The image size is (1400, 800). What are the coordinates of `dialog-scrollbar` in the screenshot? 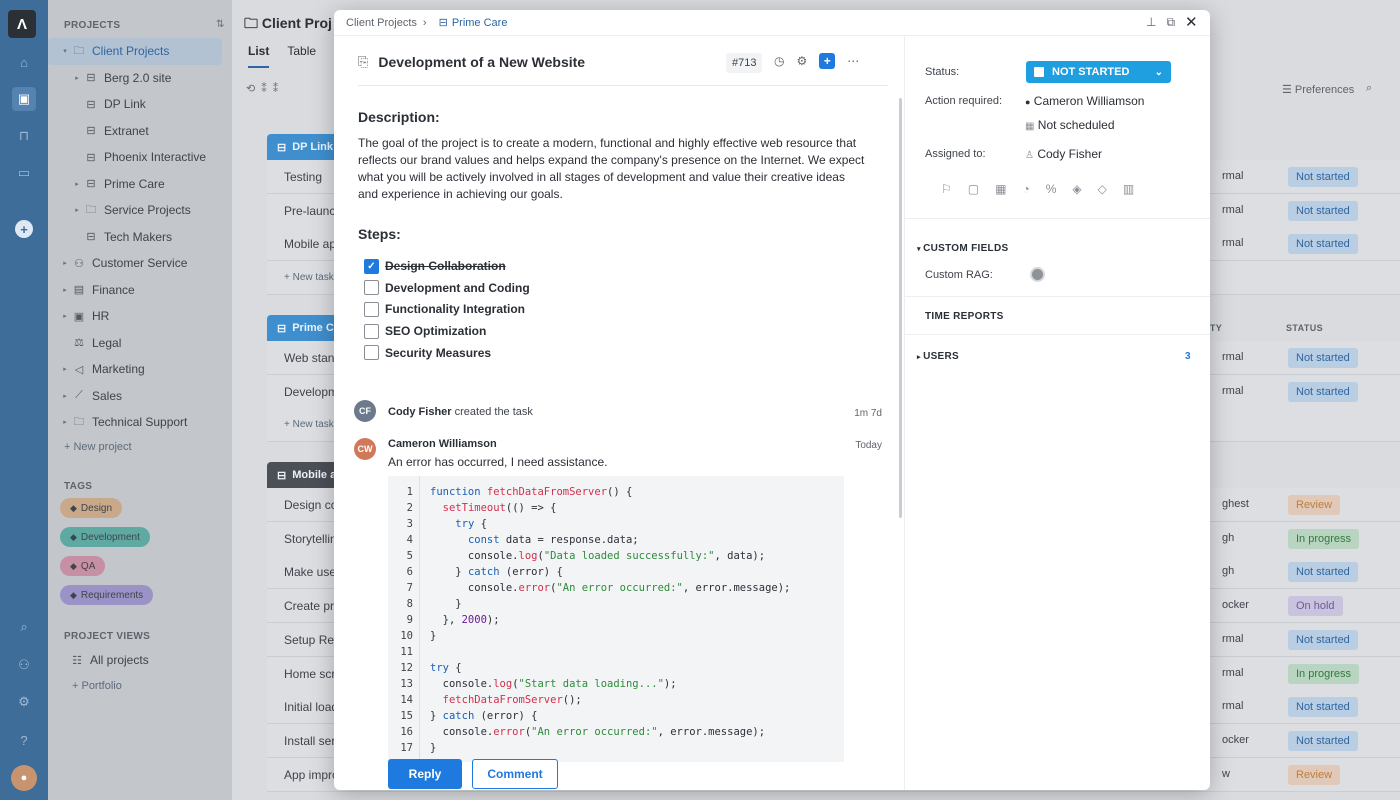 It's located at (900, 308).